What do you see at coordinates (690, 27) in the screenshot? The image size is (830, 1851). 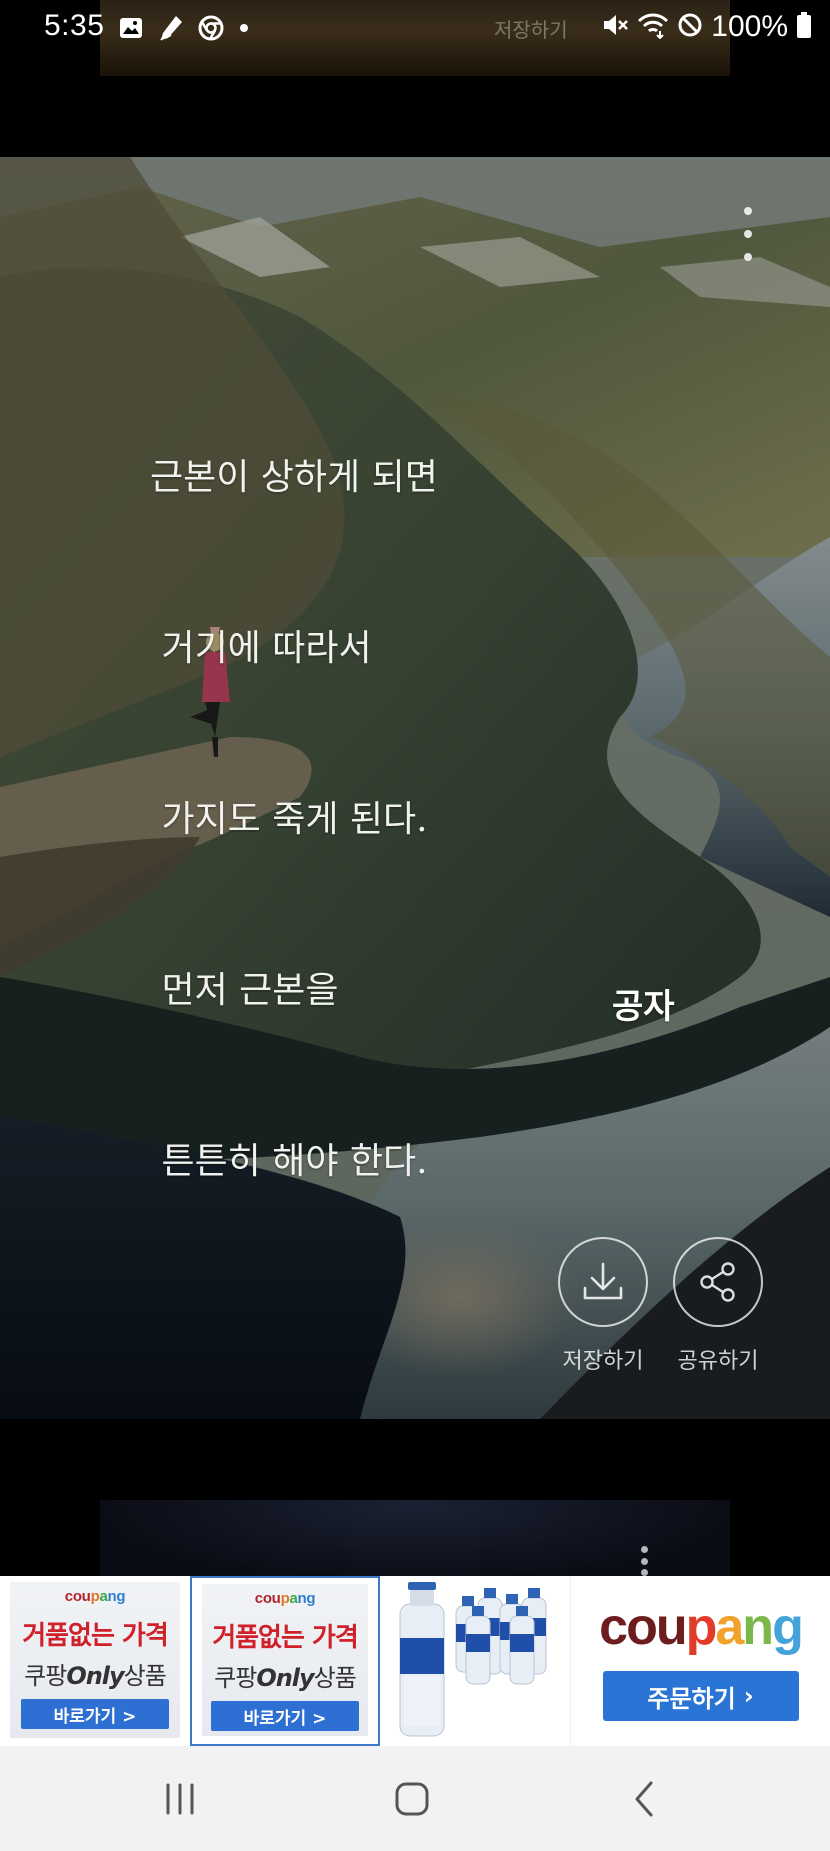 I see `do-not-disturb-icon` at bounding box center [690, 27].